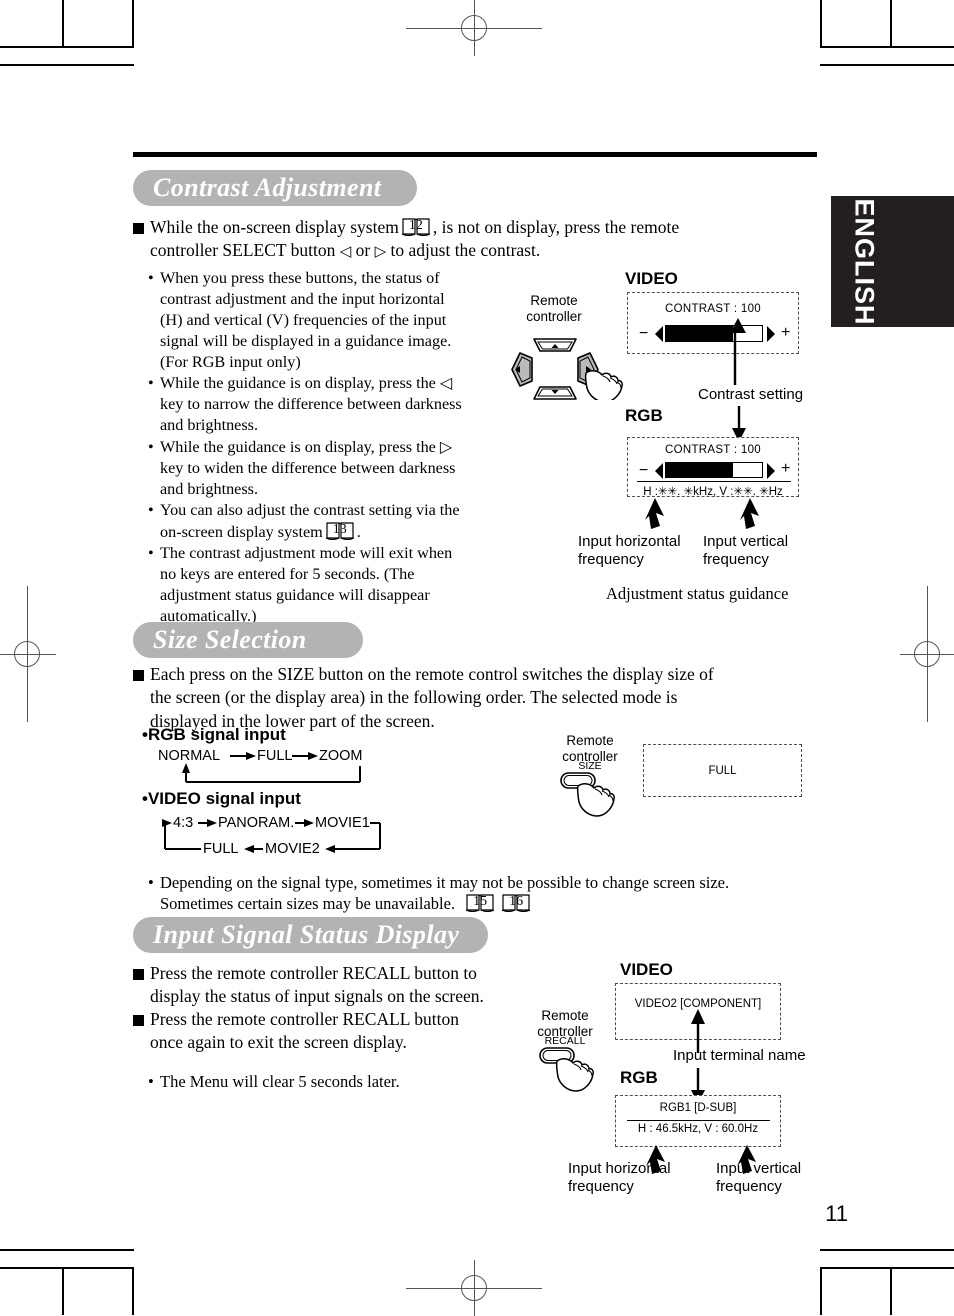  What do you see at coordinates (516, 903) in the screenshot?
I see `page-ref-16-icon: 16` at bounding box center [516, 903].